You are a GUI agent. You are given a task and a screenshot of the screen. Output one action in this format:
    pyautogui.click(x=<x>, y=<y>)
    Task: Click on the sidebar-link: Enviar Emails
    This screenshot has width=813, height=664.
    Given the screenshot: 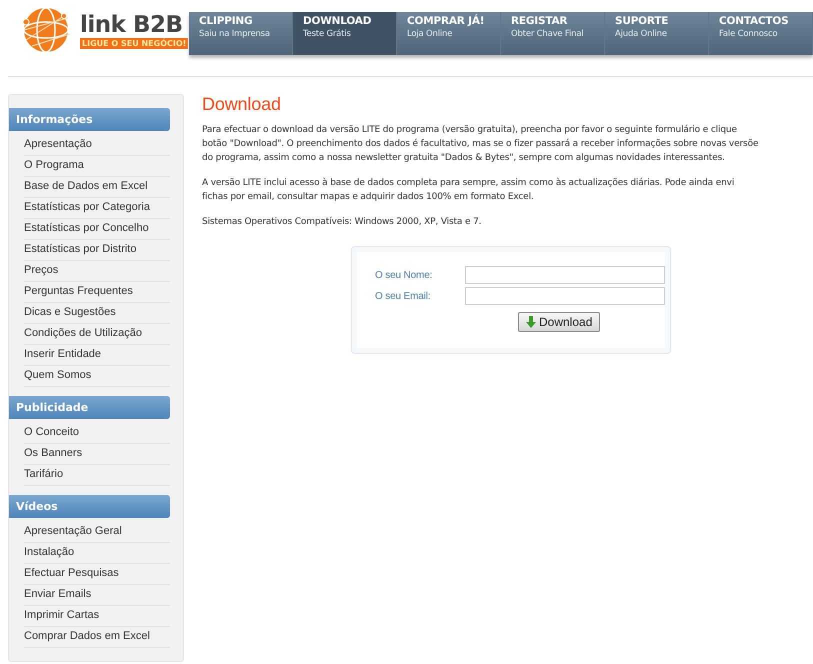 What is the action you would take?
    pyautogui.click(x=97, y=595)
    